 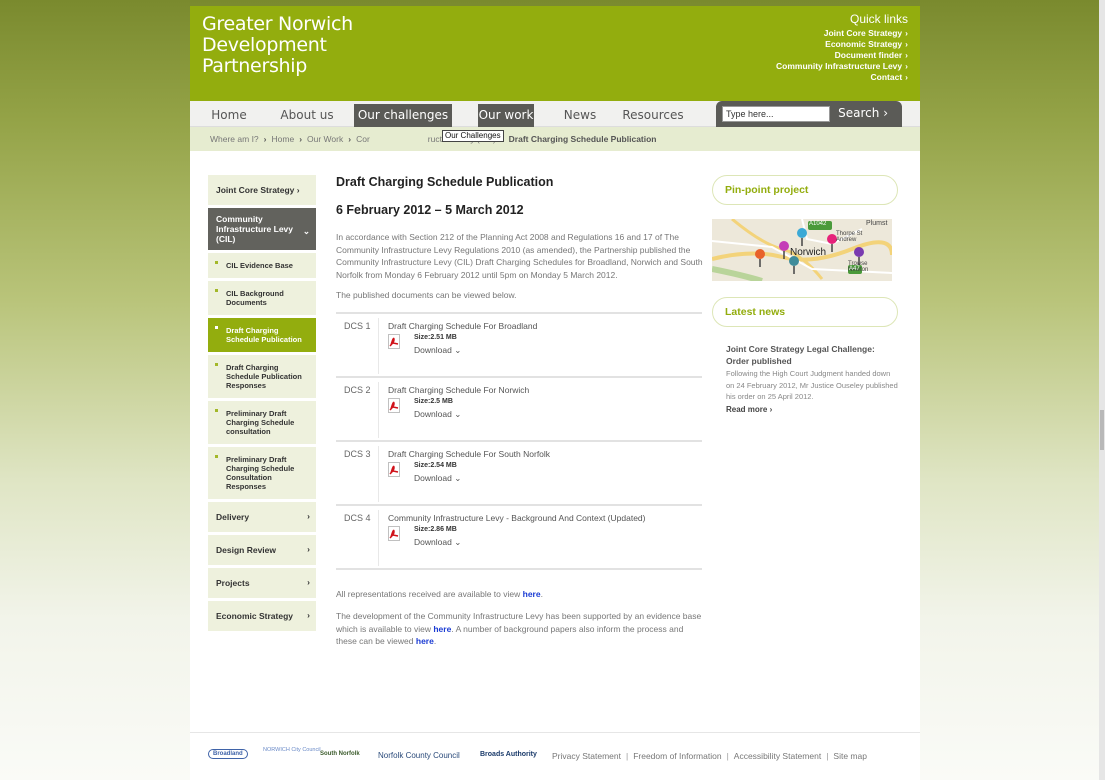 What do you see at coordinates (262, 518) in the screenshot?
I see `sidebar-item-delivery: Delivery ›` at bounding box center [262, 518].